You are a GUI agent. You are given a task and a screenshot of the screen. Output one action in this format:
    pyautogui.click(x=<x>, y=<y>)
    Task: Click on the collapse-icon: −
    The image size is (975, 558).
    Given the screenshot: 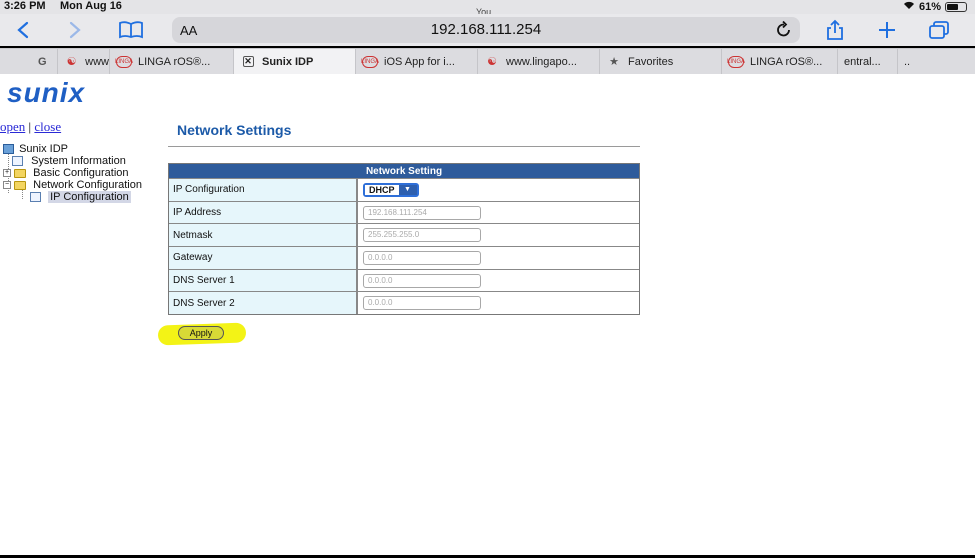 What is the action you would take?
    pyautogui.click(x=7, y=185)
    